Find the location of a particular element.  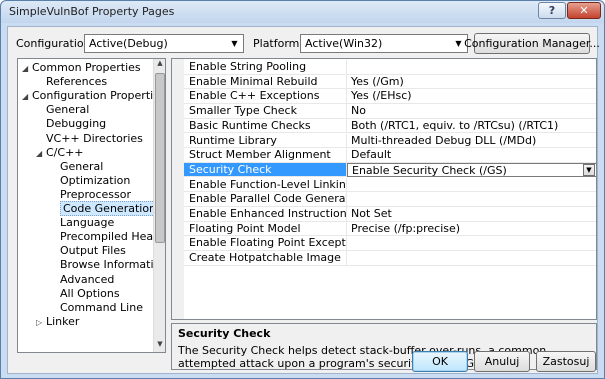

tree-item-label: Linker is located at coordinates (63, 321).